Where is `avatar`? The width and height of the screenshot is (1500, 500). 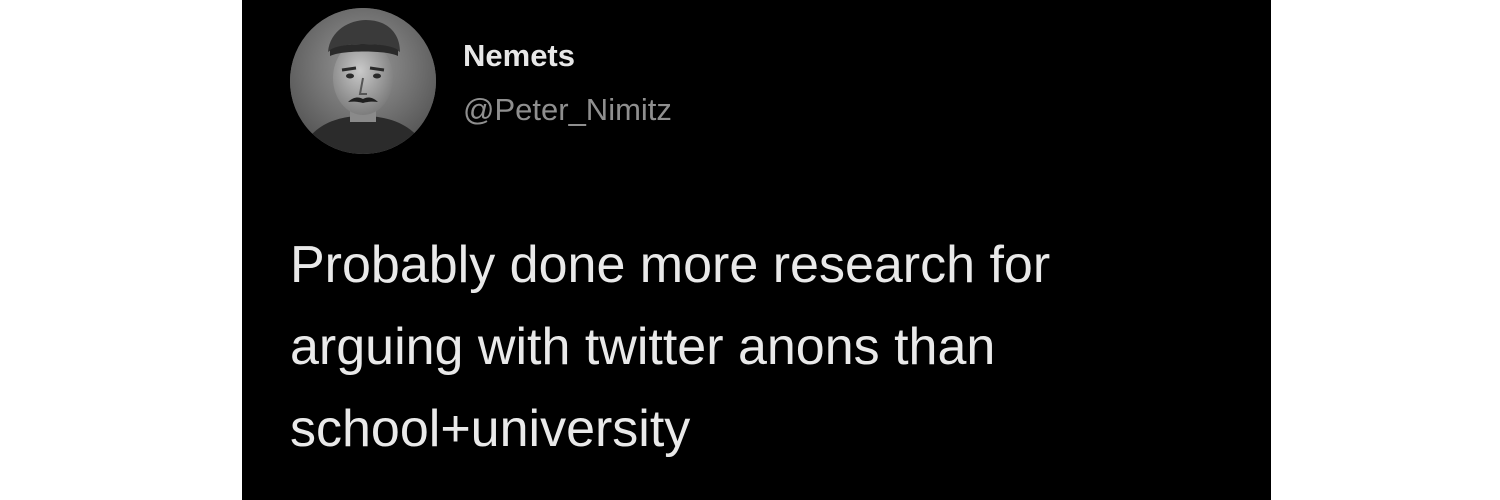 avatar is located at coordinates (363, 81).